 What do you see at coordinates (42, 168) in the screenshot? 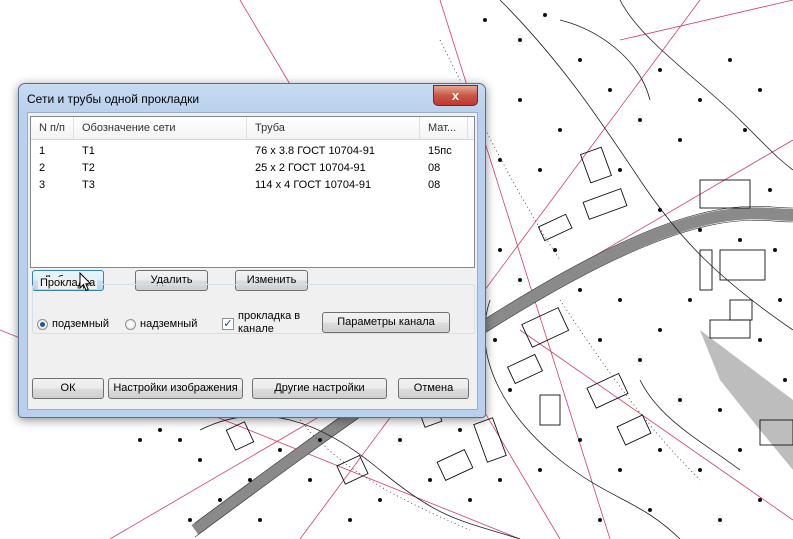
I see `row-number: 2` at bounding box center [42, 168].